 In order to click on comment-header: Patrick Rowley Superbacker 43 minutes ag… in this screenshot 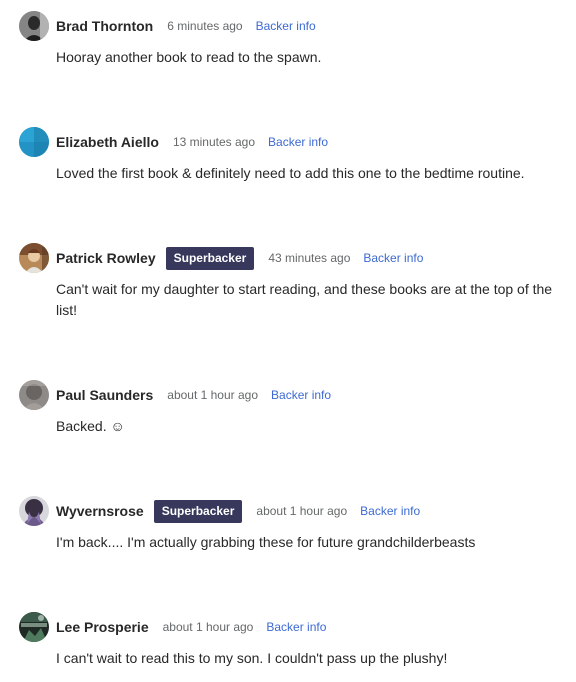, I will do `click(295, 258)`.